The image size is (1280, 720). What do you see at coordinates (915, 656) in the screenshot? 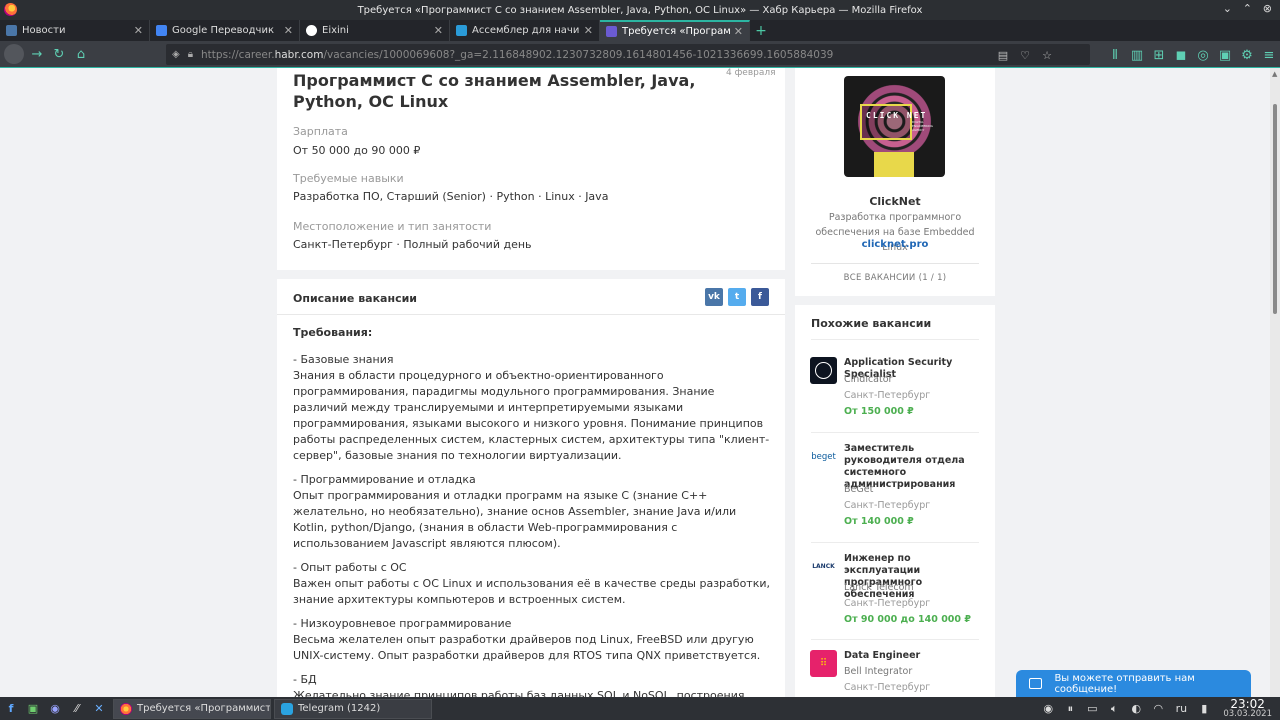
I see `similar-vacancy-title: Data Engineer` at bounding box center [915, 656].